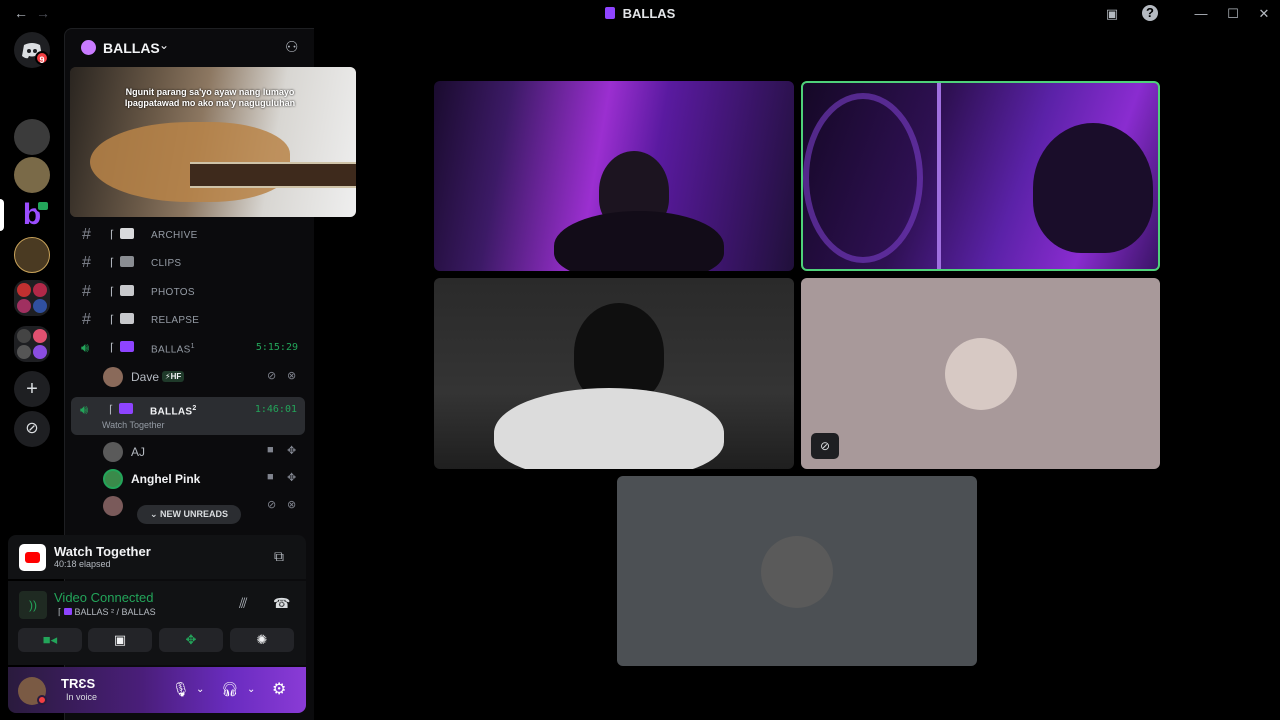  Describe the element at coordinates (50, 640) in the screenshot. I see `camera-button: ■◂` at that location.